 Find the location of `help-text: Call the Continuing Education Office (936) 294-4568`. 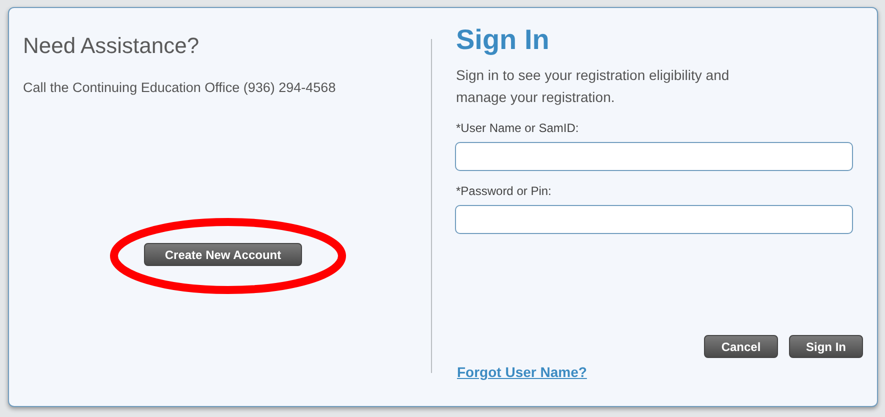

help-text: Call the Continuing Education Office (936) 294-4568 is located at coordinates (180, 87).